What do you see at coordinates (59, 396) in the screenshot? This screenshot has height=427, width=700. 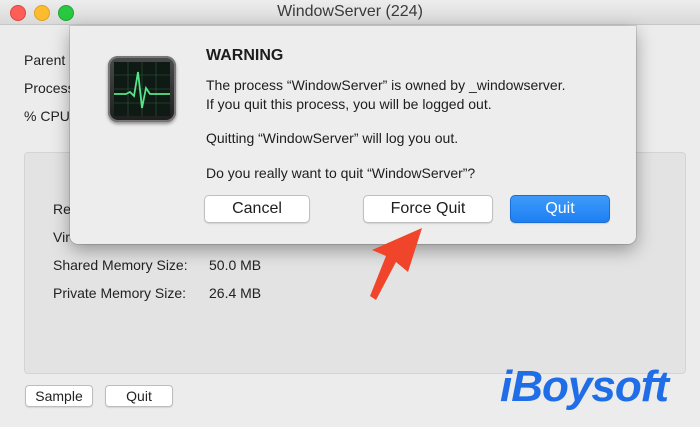 I see `sample-button: Sample` at bounding box center [59, 396].